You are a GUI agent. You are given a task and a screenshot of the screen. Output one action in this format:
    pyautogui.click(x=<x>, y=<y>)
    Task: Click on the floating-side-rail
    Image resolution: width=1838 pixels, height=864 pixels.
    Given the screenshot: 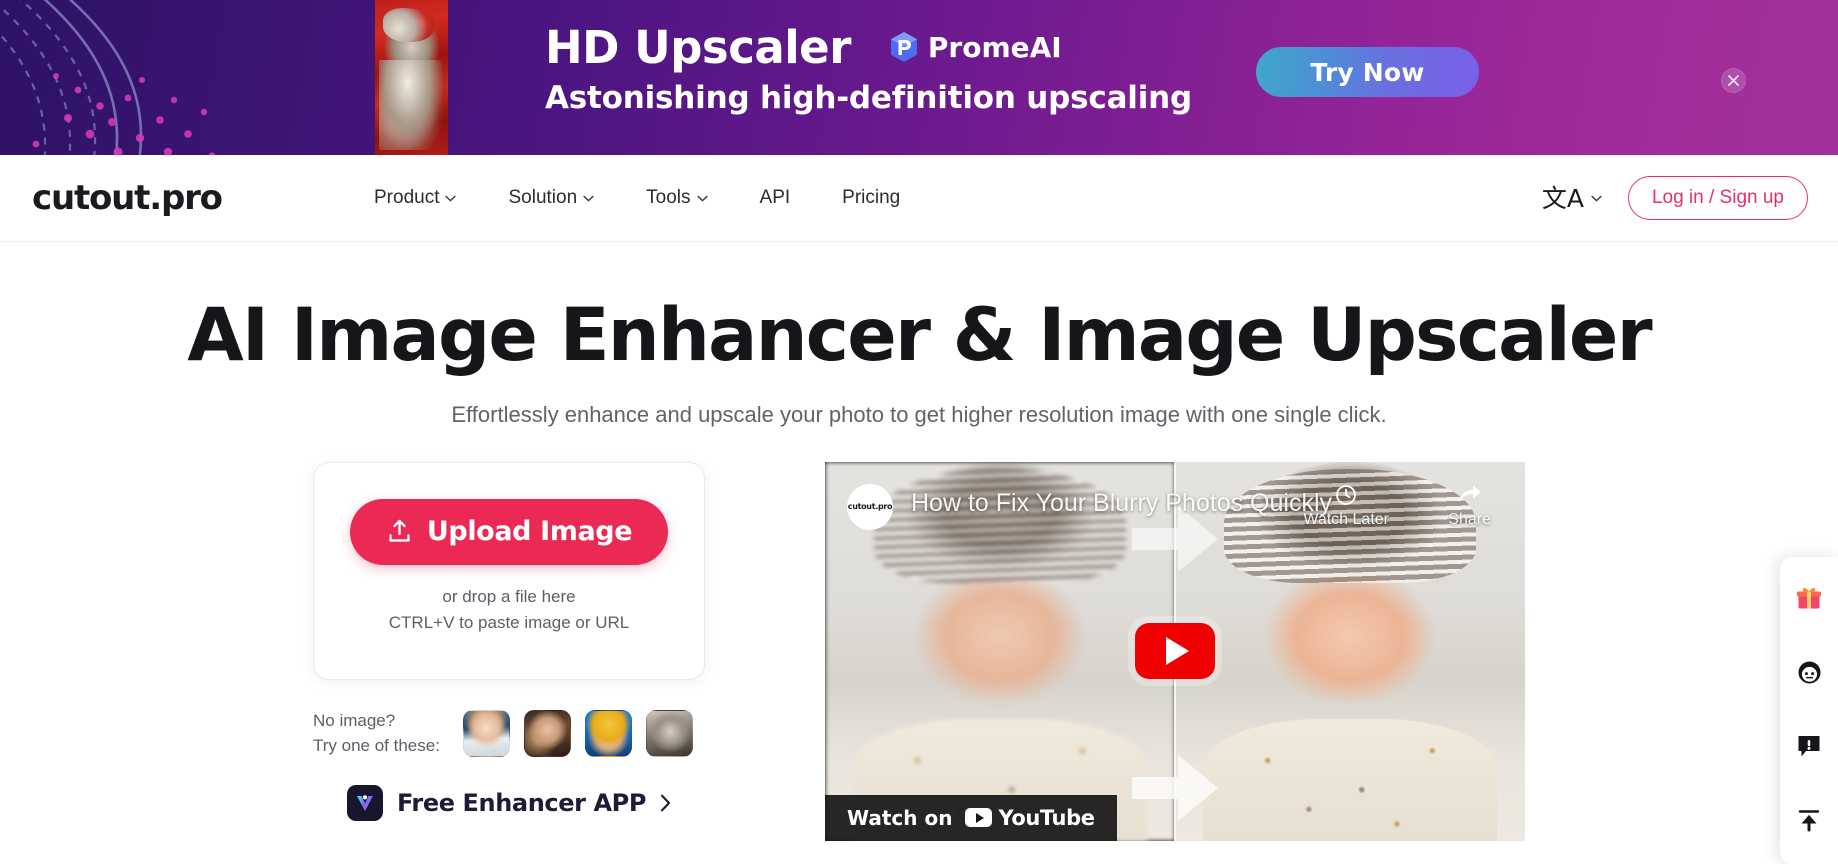 What is the action you would take?
    pyautogui.click(x=1809, y=710)
    